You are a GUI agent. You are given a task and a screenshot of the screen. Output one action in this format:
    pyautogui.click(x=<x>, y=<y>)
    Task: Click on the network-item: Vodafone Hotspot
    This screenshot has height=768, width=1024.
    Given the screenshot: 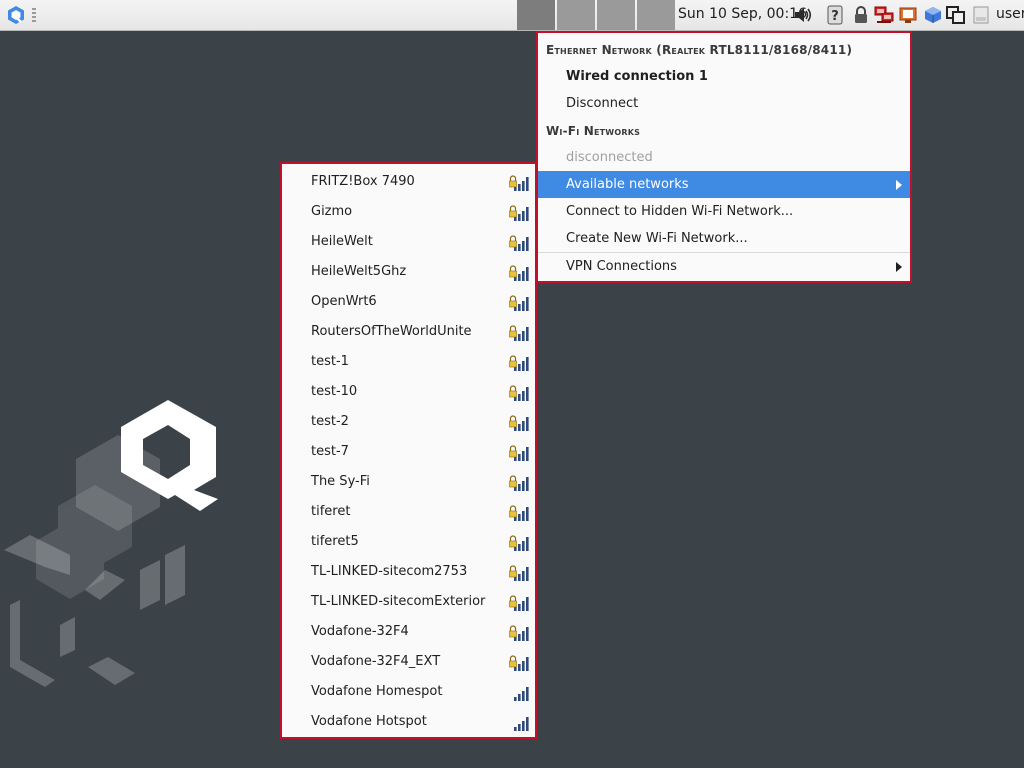 What is the action you would take?
    pyautogui.click(x=408, y=722)
    